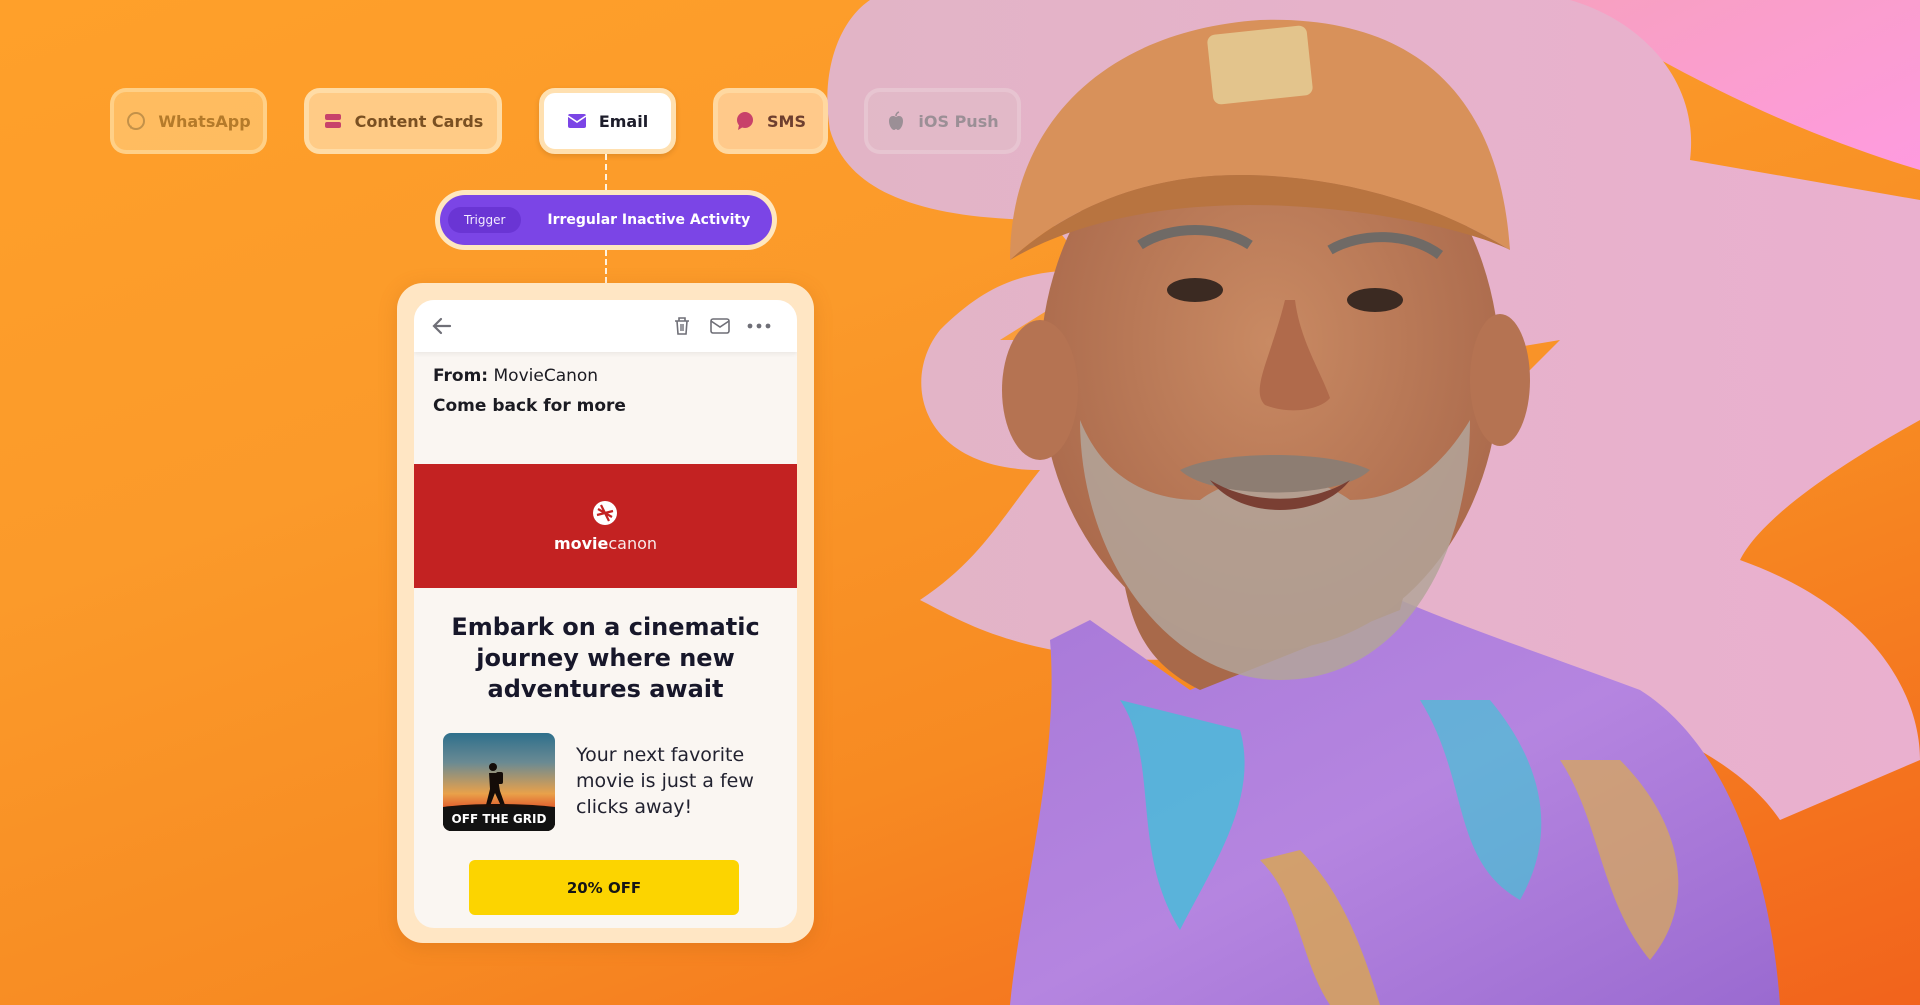  What do you see at coordinates (529, 391) in the screenshot?
I see `email-meta: From: MovieCanon Come back for more` at bounding box center [529, 391].